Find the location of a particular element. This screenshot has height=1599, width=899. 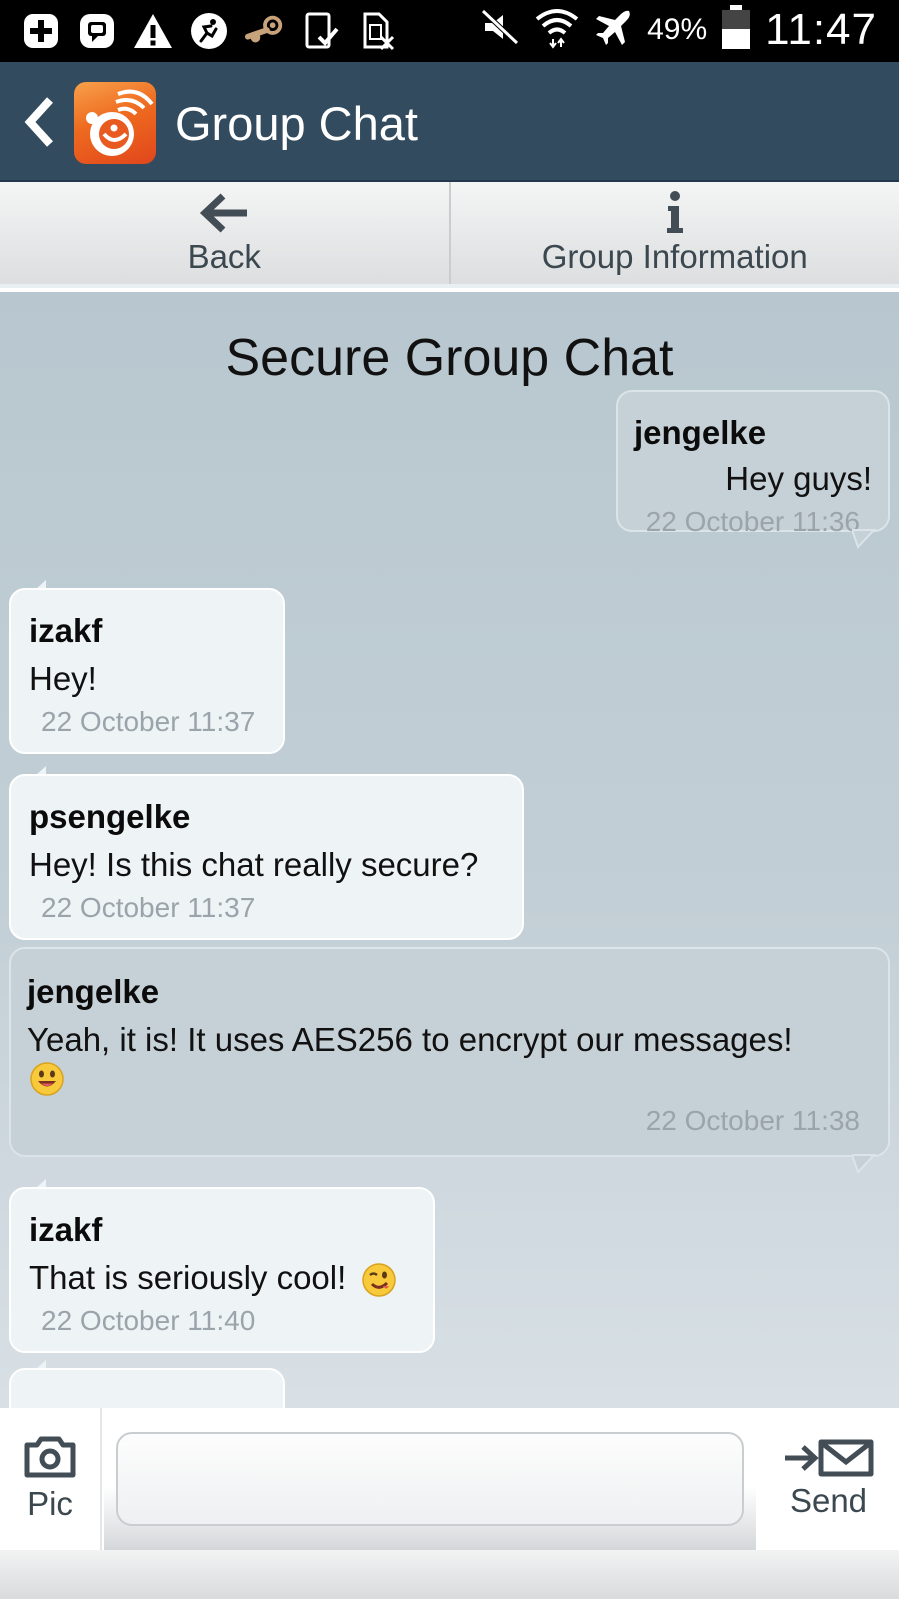

battery-icon is located at coordinates (736, 29).